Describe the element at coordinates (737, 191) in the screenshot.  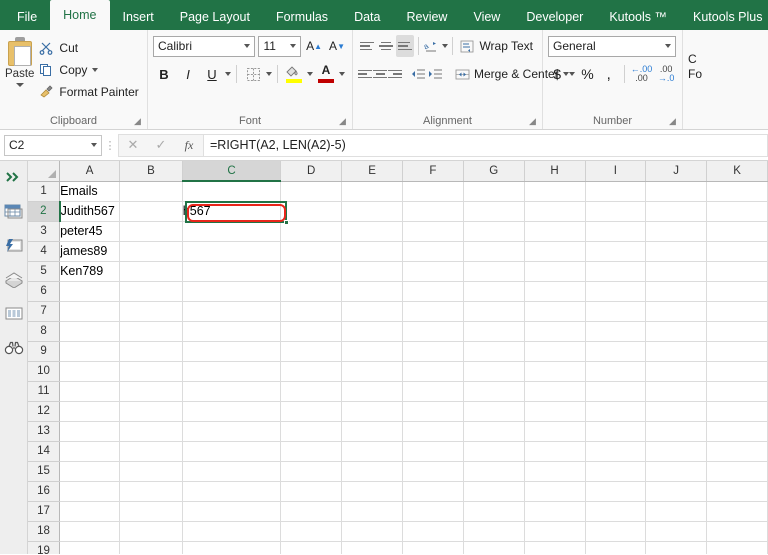
I see `cell-K1` at that location.